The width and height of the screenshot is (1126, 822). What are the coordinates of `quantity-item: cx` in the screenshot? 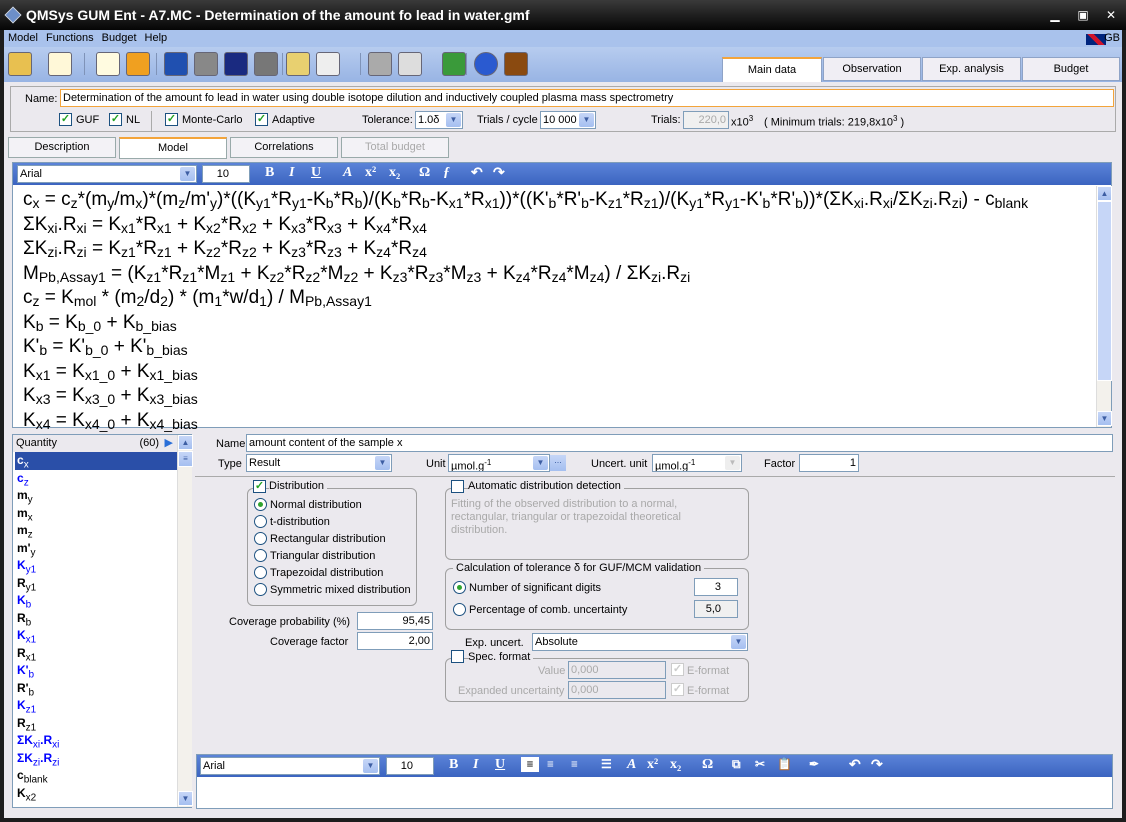 It's located at (96, 461).